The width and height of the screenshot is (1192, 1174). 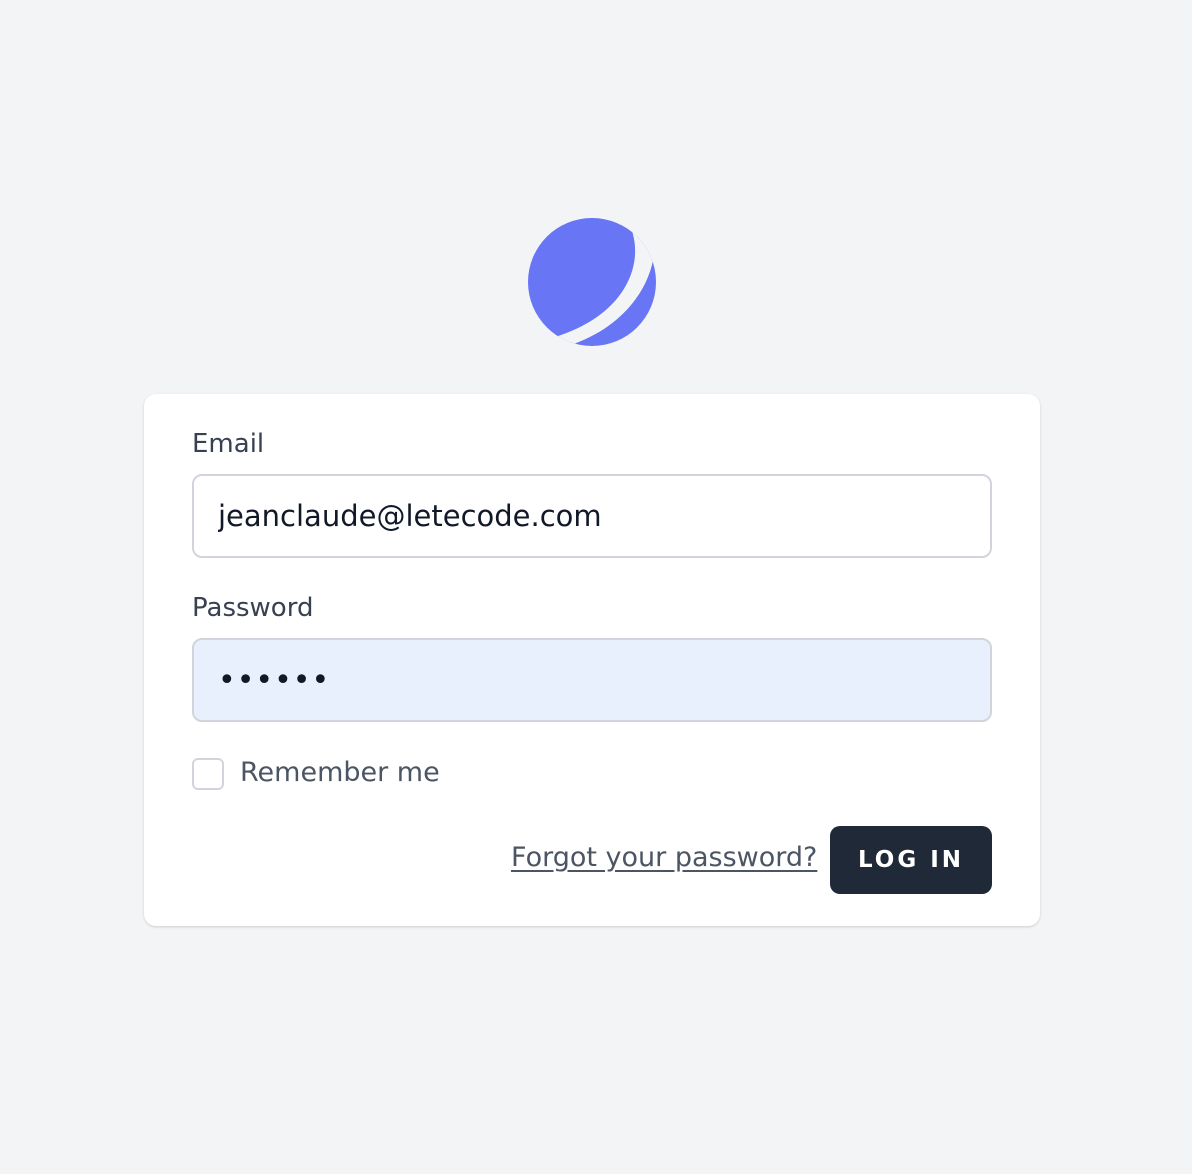 What do you see at coordinates (592, 282) in the screenshot?
I see `app-logo-icon` at bounding box center [592, 282].